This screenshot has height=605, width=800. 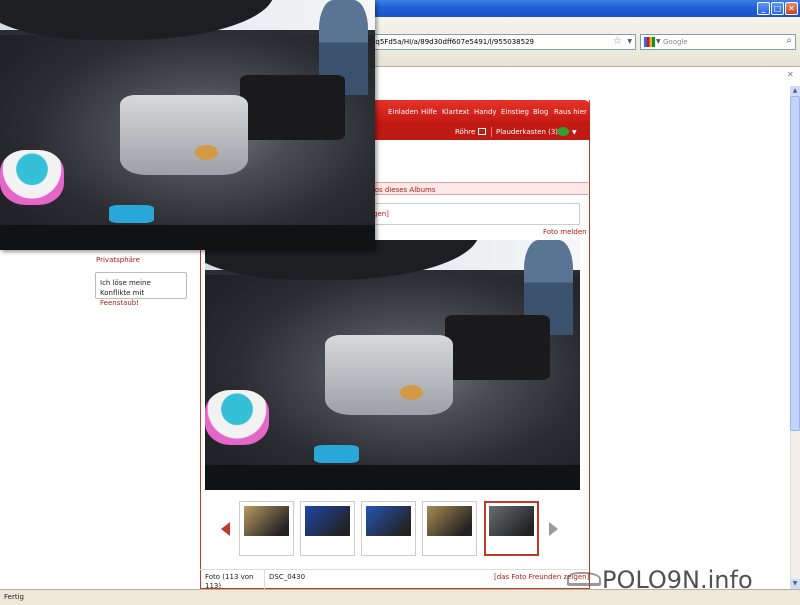 I want to click on search-icon: ⌕, so click(x=789, y=40).